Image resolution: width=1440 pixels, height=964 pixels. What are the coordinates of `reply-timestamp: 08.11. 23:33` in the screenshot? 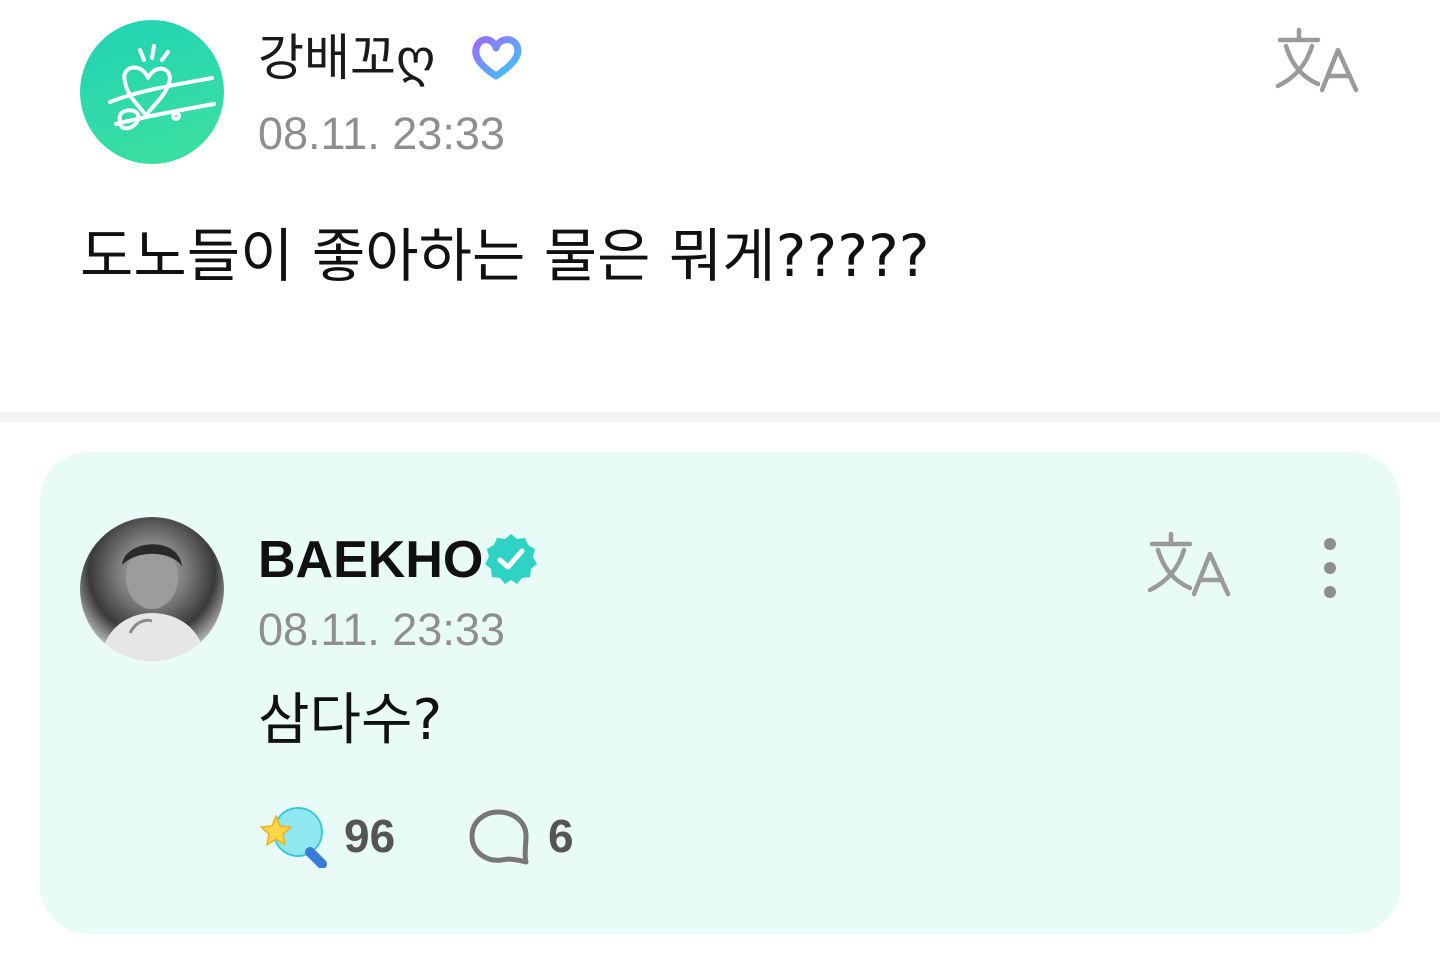 It's located at (381, 629).